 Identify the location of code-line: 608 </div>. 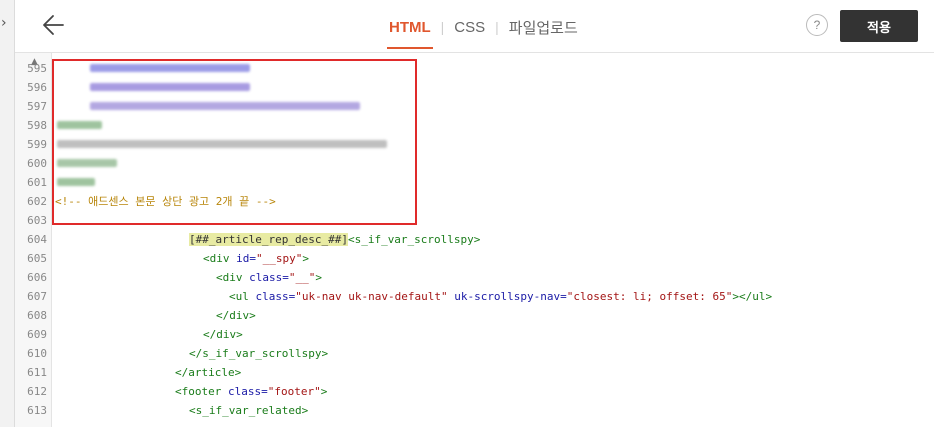
(474, 315).